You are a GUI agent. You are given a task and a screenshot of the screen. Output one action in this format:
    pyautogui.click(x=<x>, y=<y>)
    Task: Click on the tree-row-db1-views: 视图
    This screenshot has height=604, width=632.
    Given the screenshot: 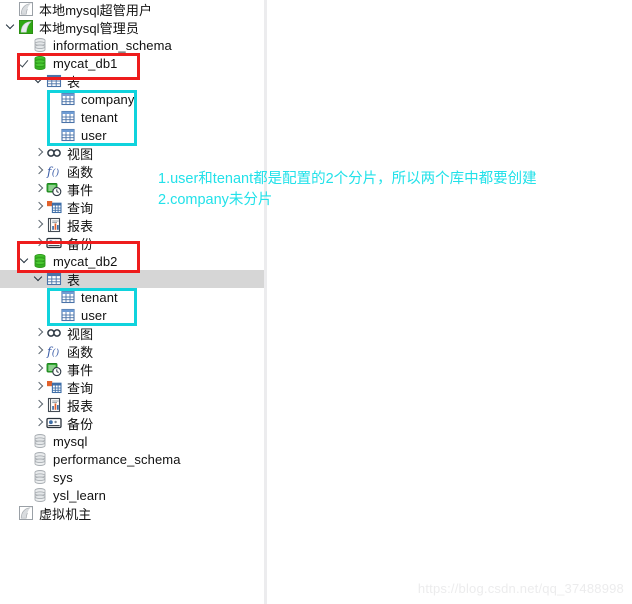 What is the action you would take?
    pyautogui.click(x=132, y=153)
    